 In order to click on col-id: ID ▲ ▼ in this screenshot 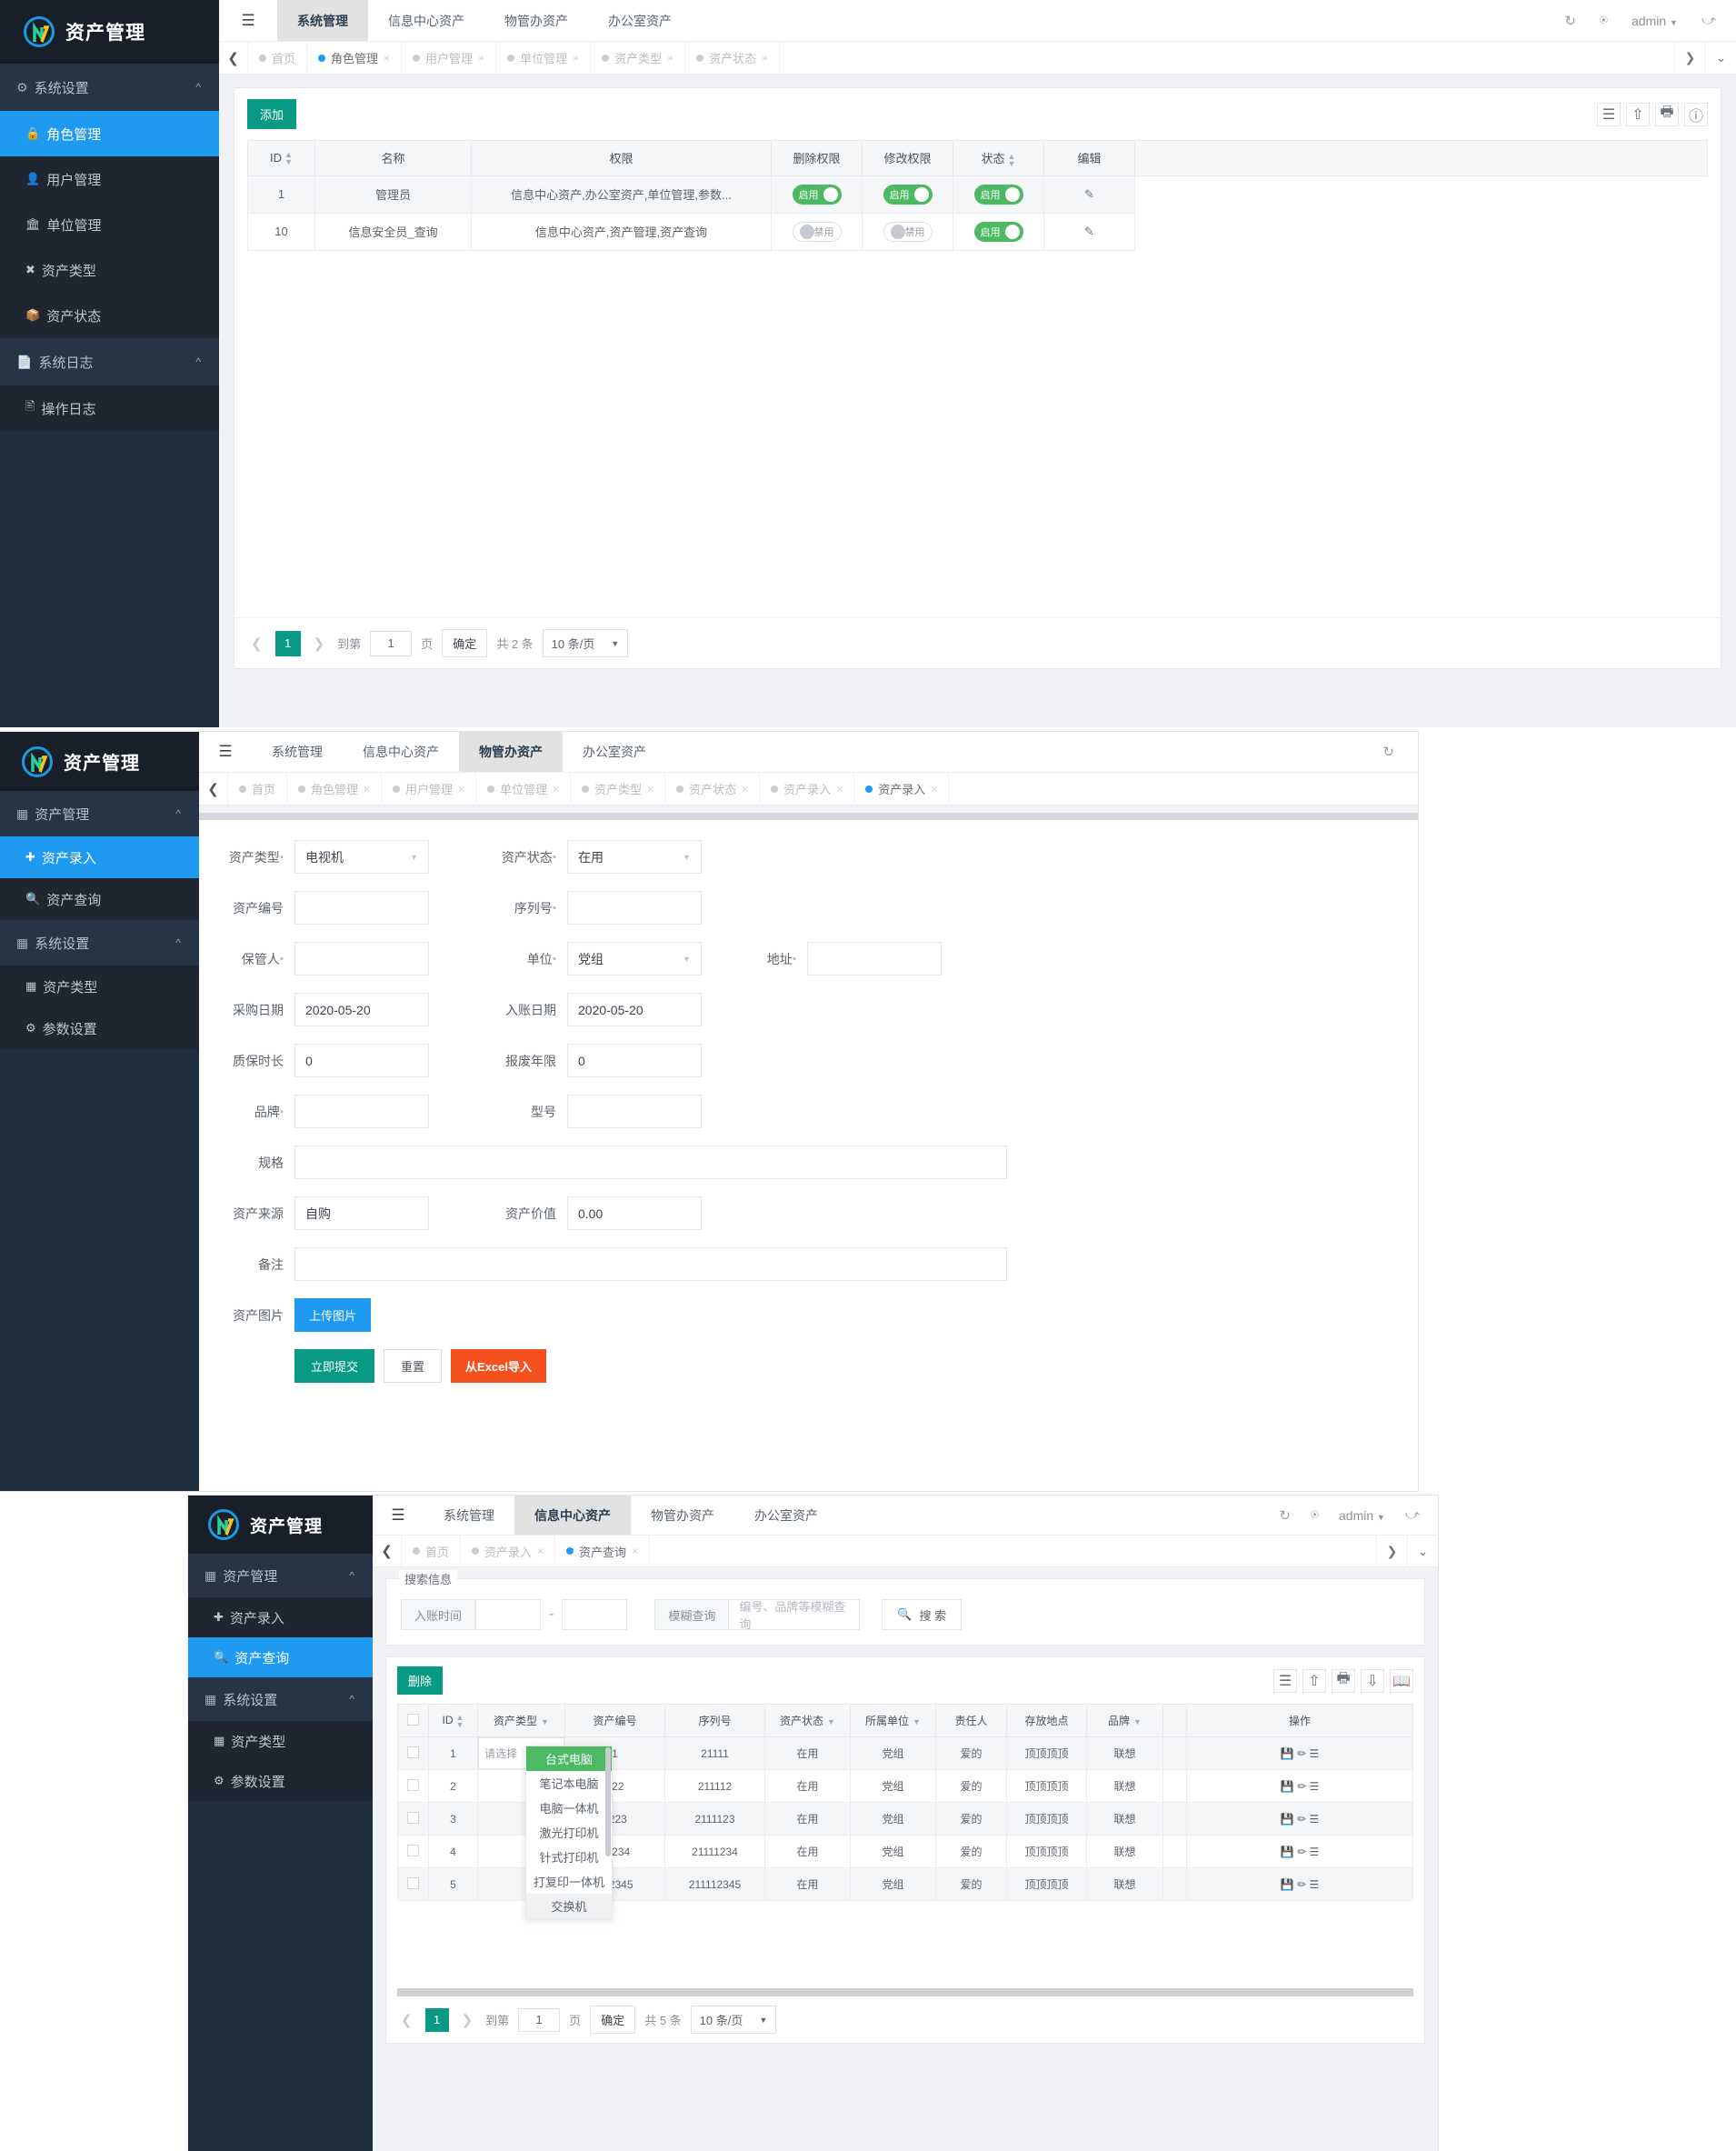, I will do `click(281, 158)`.